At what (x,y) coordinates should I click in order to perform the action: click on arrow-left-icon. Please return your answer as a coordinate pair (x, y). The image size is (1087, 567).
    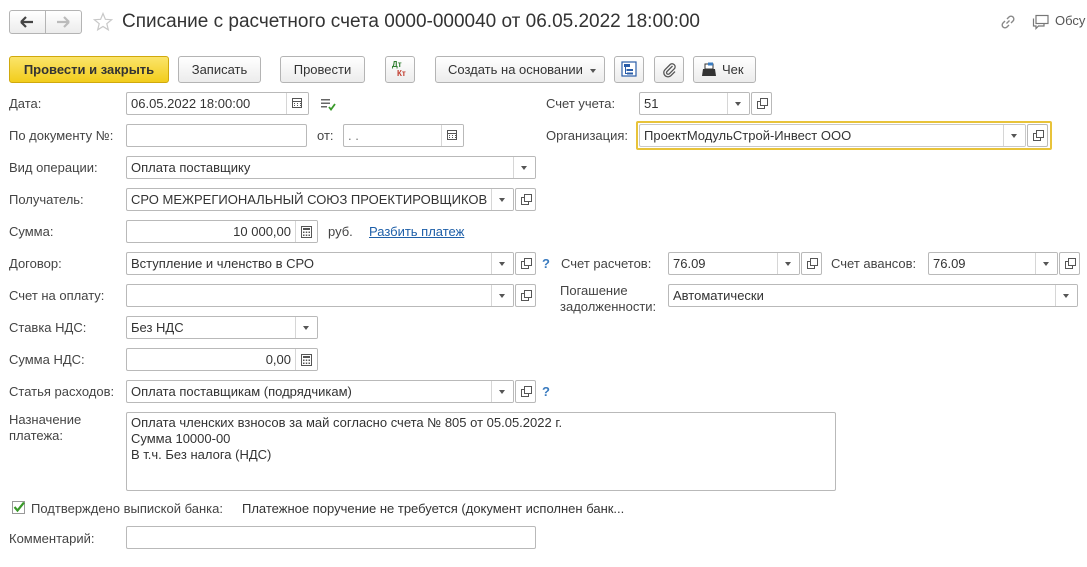
    Looking at the image, I should click on (26, 22).